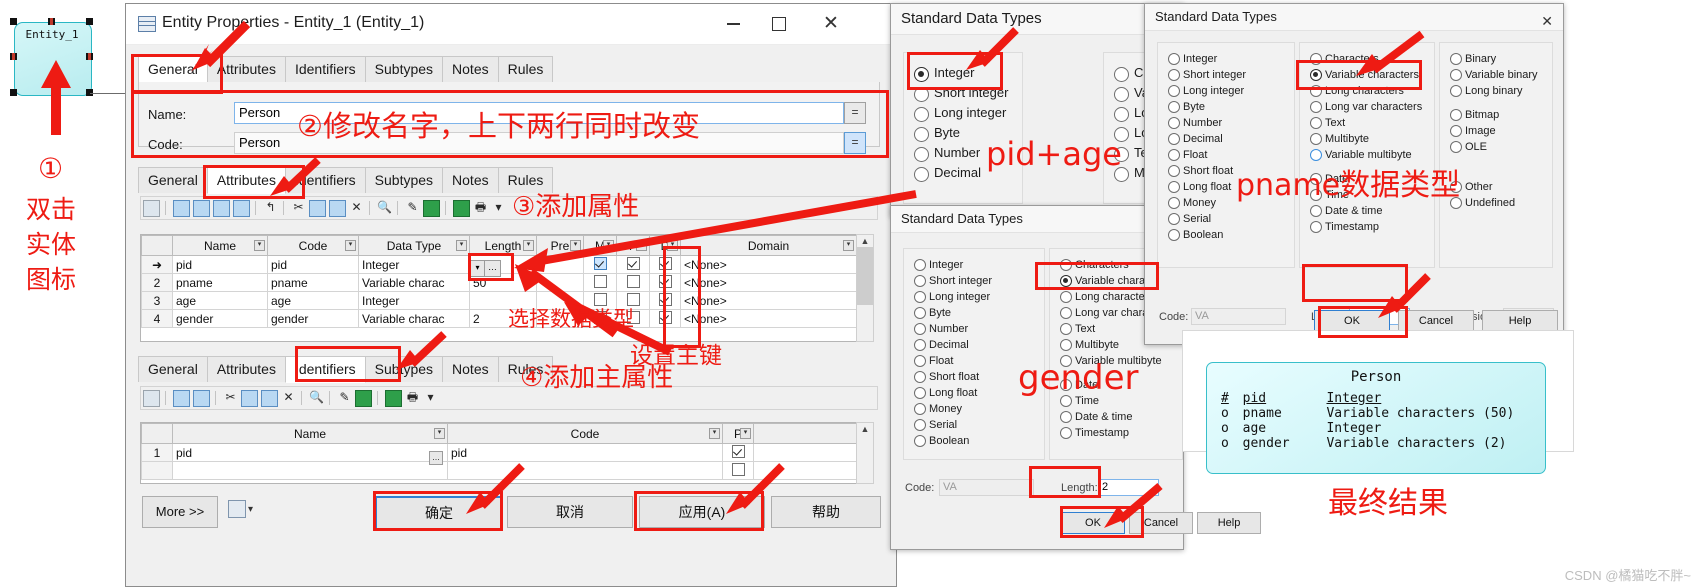 This screenshot has width=1699, height=588. What do you see at coordinates (1501, 75) in the screenshot?
I see `radio-variable-binary: Variable binary` at bounding box center [1501, 75].